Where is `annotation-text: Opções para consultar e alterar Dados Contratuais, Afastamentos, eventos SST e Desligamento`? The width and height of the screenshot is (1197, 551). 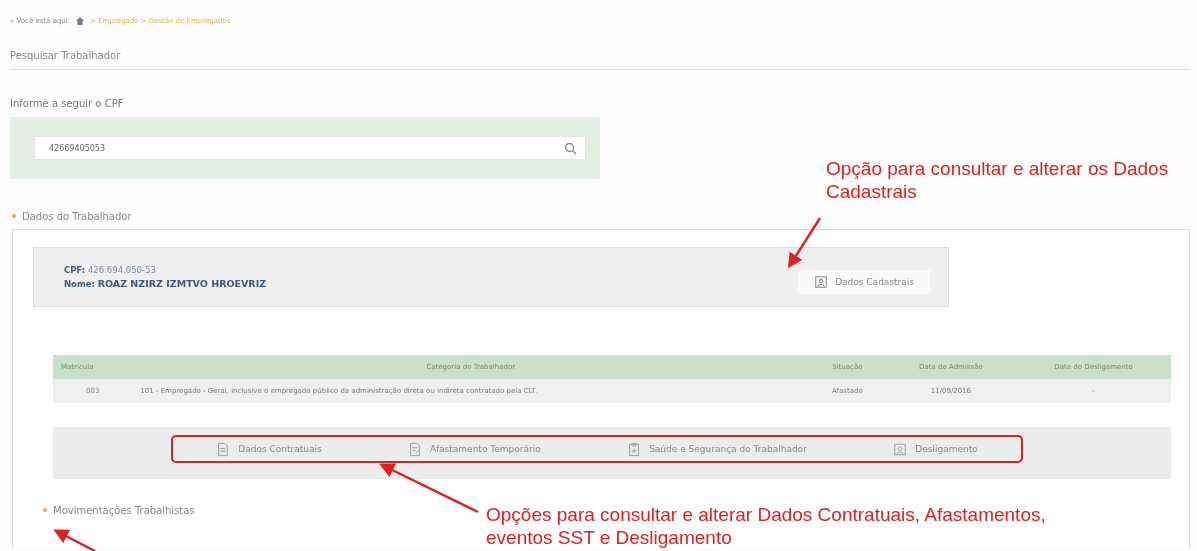 annotation-text: Opções para consultar e alterar Dados Contratuais, Afastamentos, eventos SST e Desligamento is located at coordinates (766, 526).